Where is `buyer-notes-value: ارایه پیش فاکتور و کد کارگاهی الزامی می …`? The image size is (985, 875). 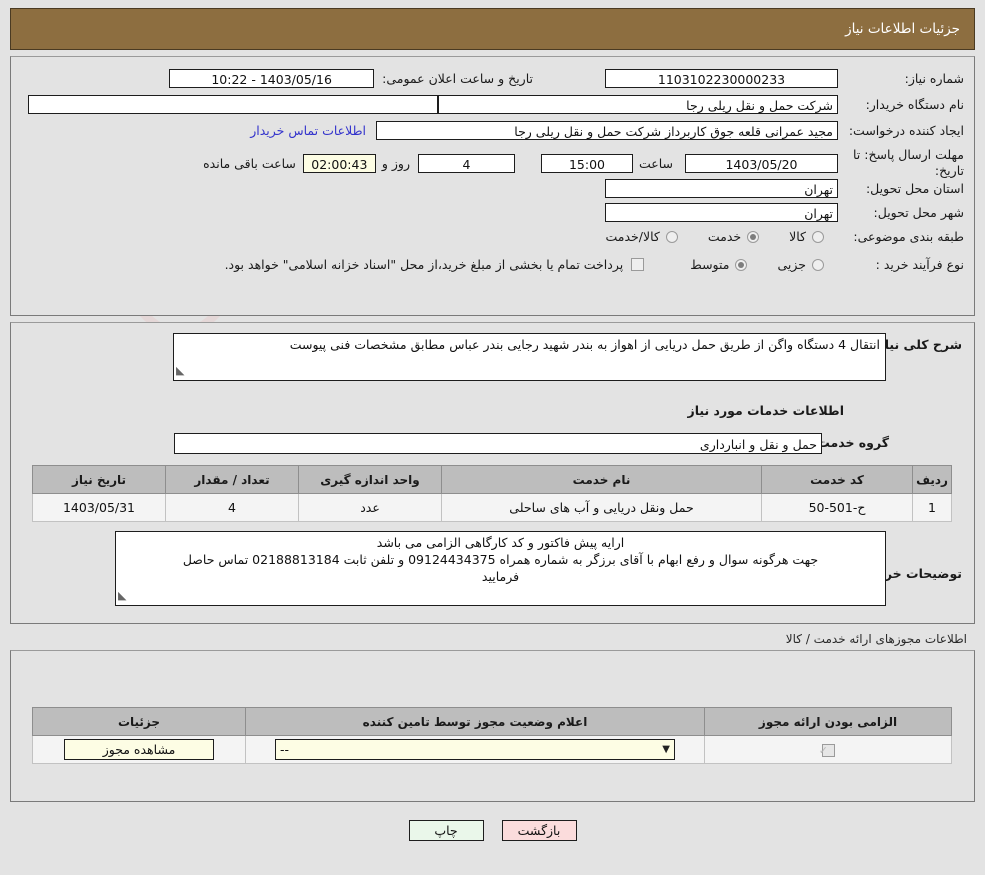
buyer-notes-value: ارایه پیش فاکتور و کد کارگاهی الزامی می … is located at coordinates (500, 568).